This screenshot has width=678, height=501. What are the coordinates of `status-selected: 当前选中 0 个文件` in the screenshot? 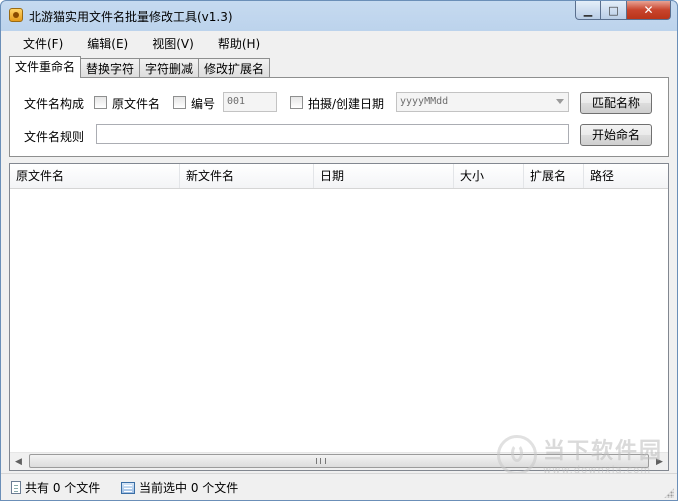 It's located at (179, 487).